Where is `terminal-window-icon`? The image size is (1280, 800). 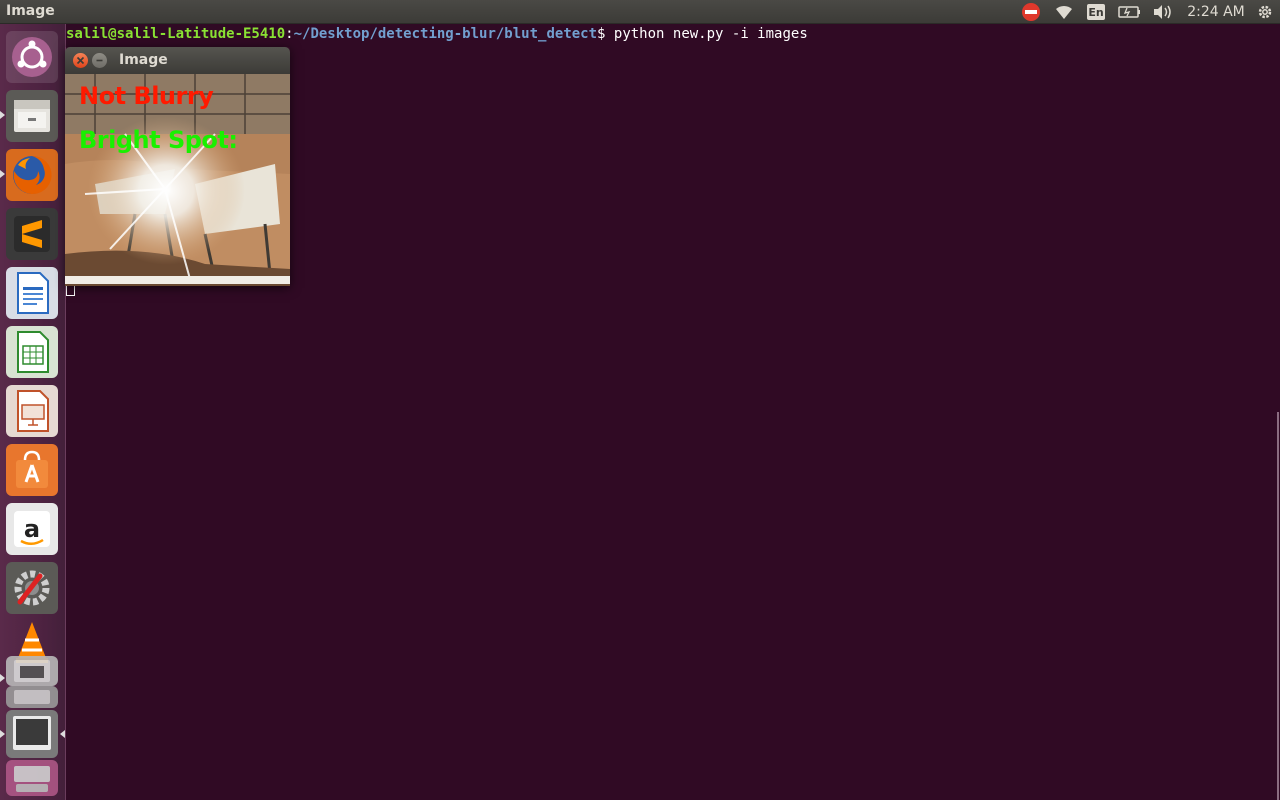 terminal-window-icon is located at coordinates (32, 734).